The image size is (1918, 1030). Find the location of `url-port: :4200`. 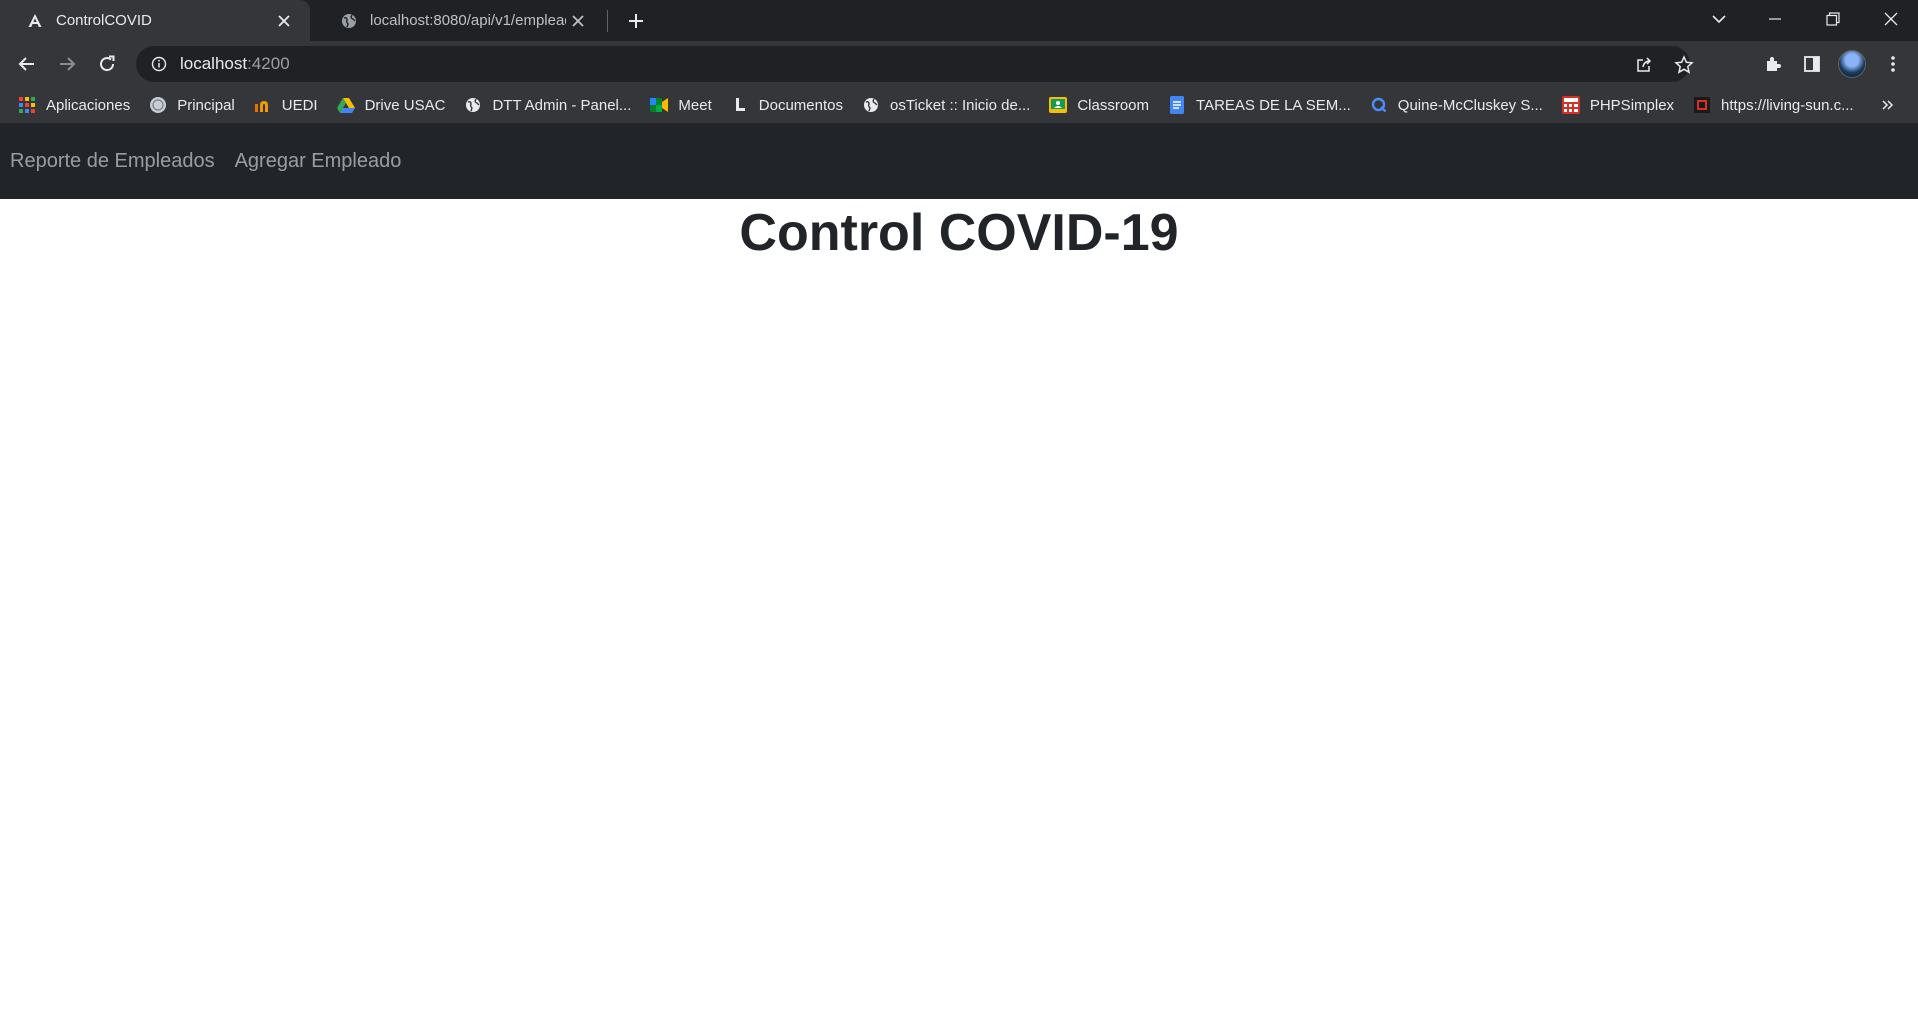

url-port: :4200 is located at coordinates (268, 63).